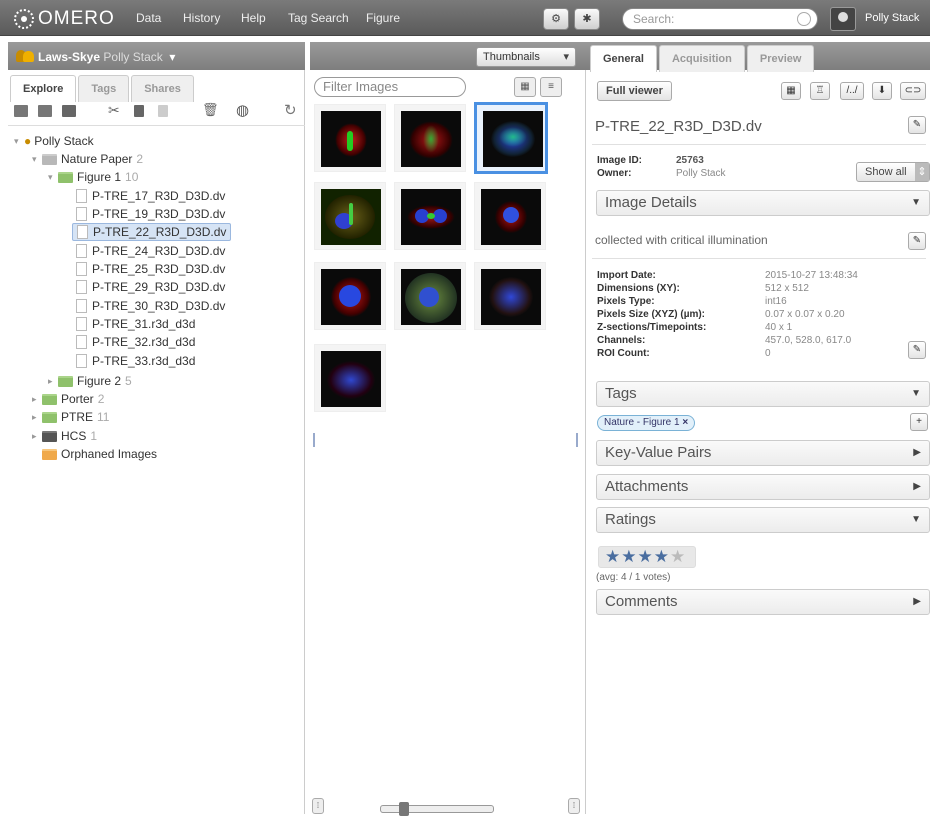 This screenshot has height=816, width=930. I want to click on tree-image: P-TRE_17_R3D_D3D.dv, so click(150, 196).